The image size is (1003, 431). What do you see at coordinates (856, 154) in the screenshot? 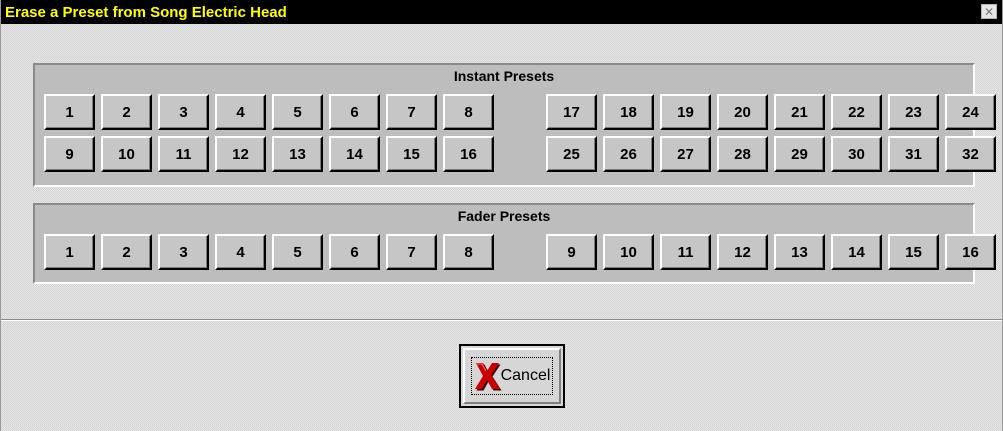
I see `instant-preset-button: 30` at bounding box center [856, 154].